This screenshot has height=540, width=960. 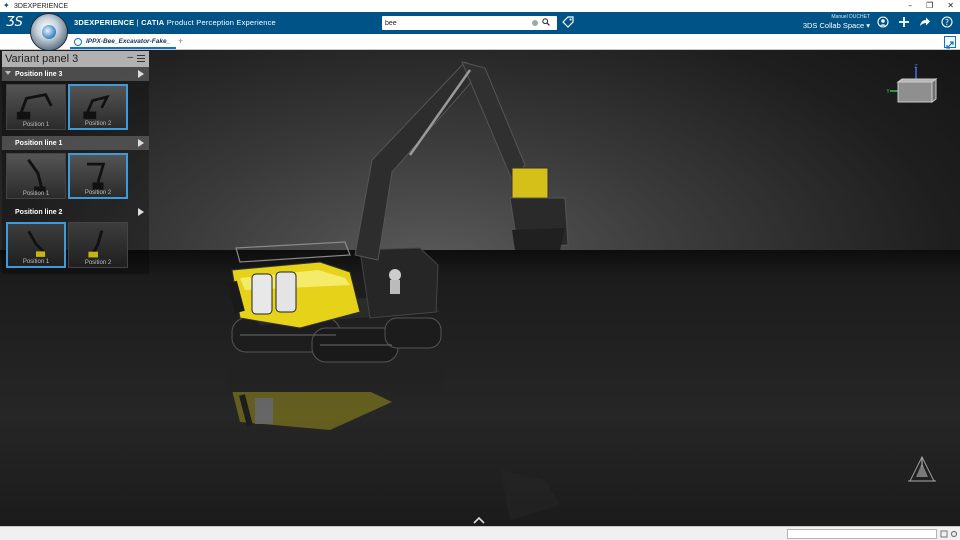 I want to click on panel-menu-icon, so click(x=141, y=58).